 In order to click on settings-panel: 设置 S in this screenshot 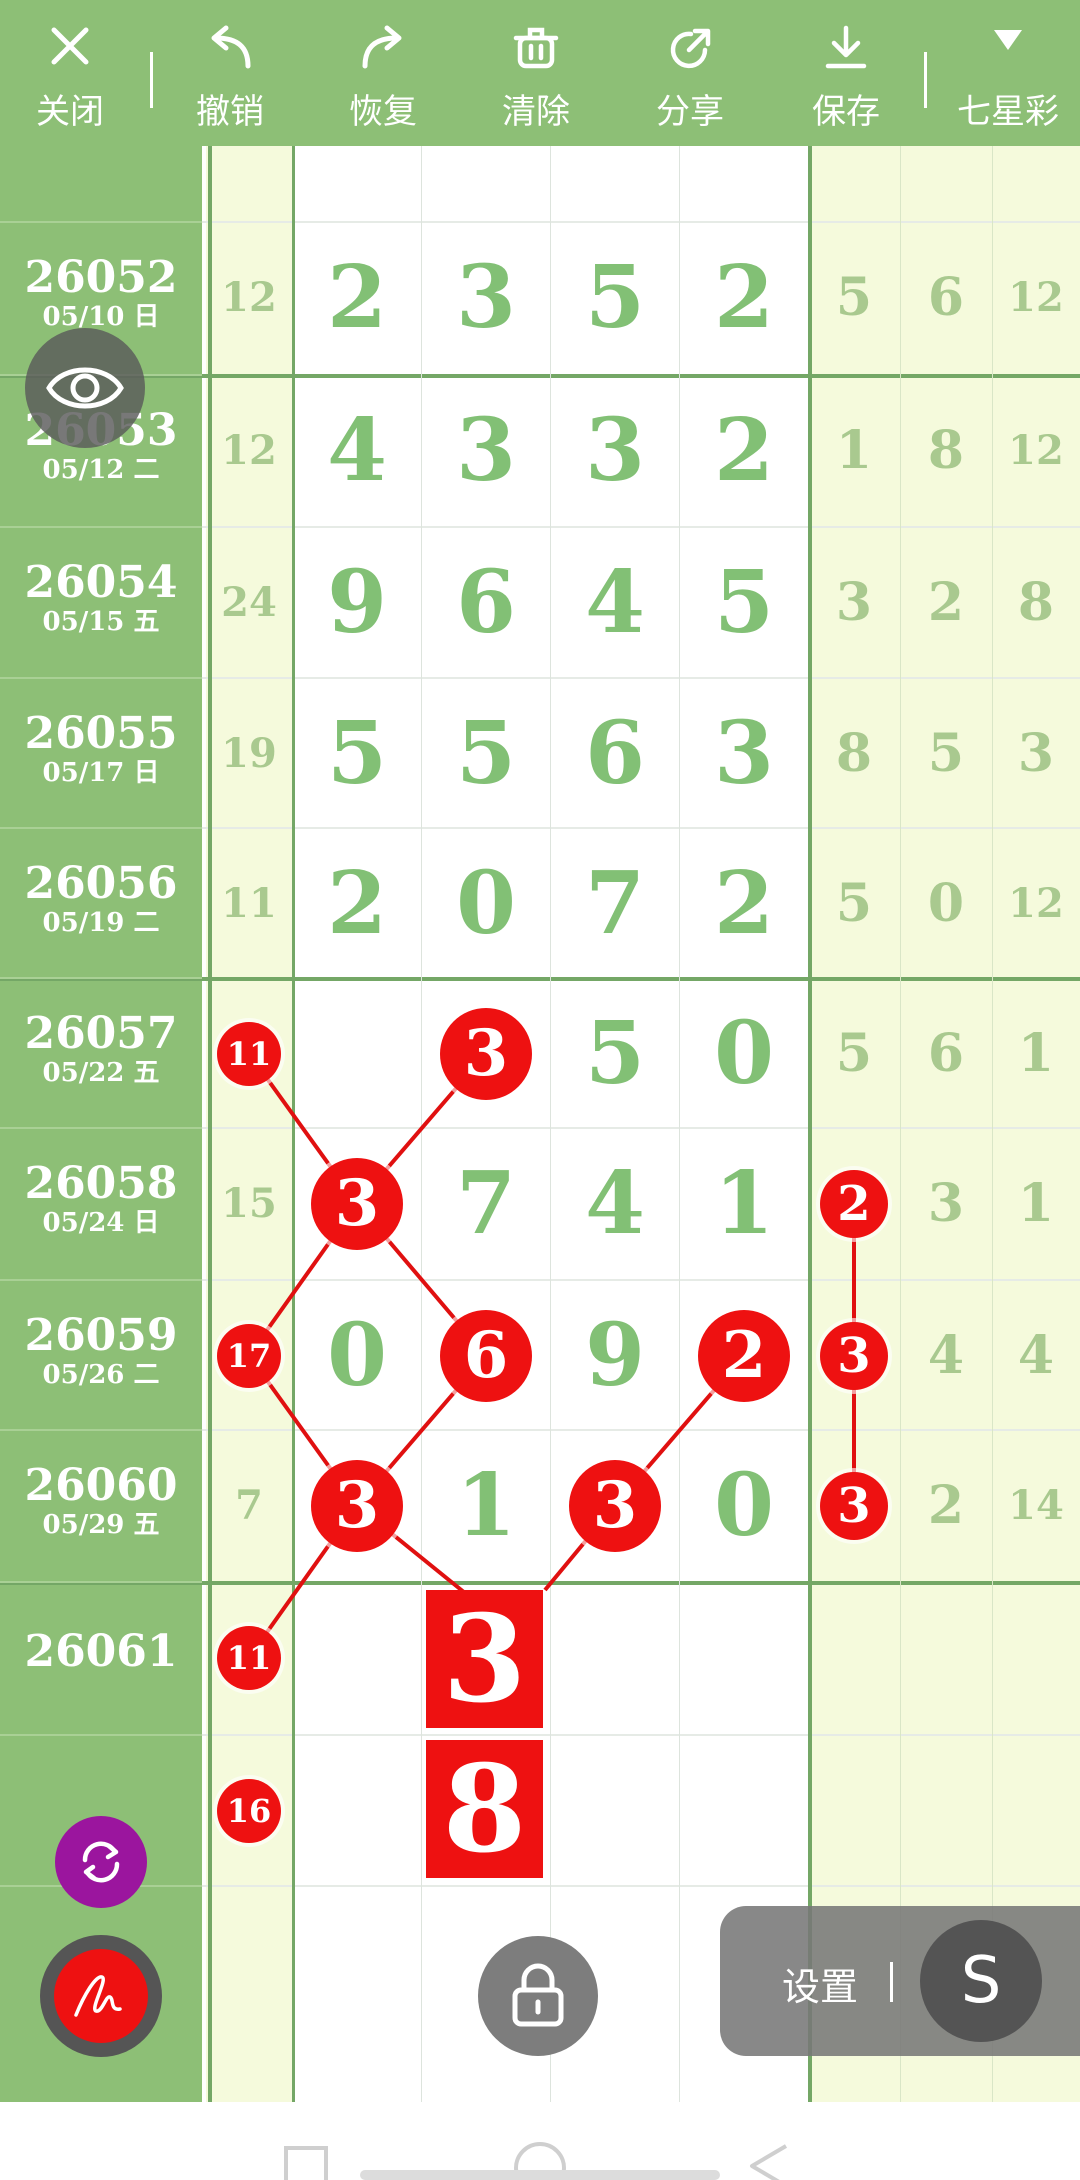, I will do `click(900, 1981)`.